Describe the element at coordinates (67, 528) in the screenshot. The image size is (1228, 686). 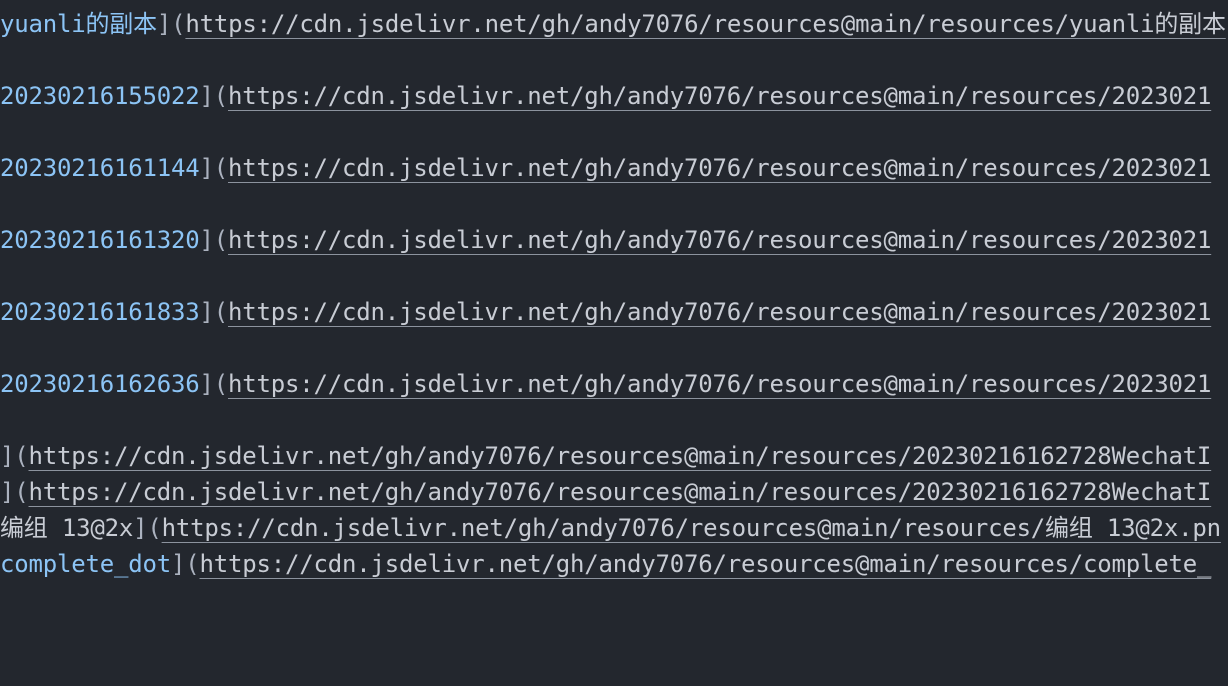
I see `image-alt-text: 编组 13@2x` at that location.